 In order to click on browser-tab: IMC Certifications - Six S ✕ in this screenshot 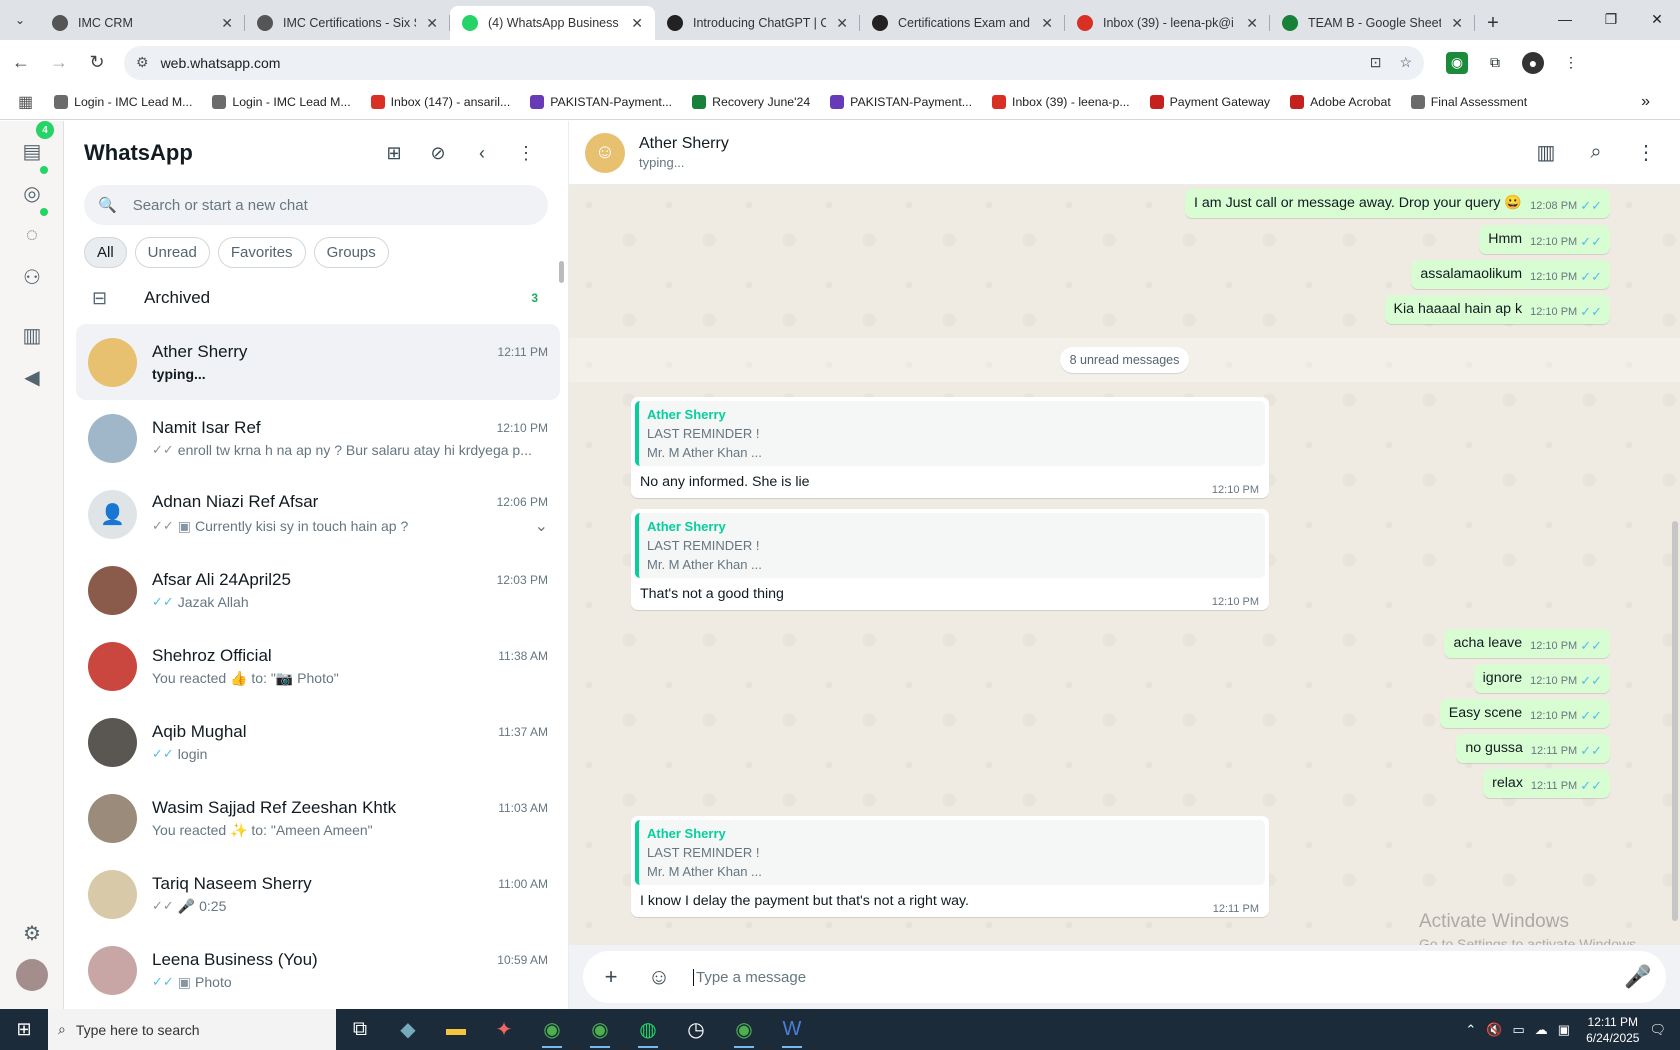, I will do `click(347, 23)`.